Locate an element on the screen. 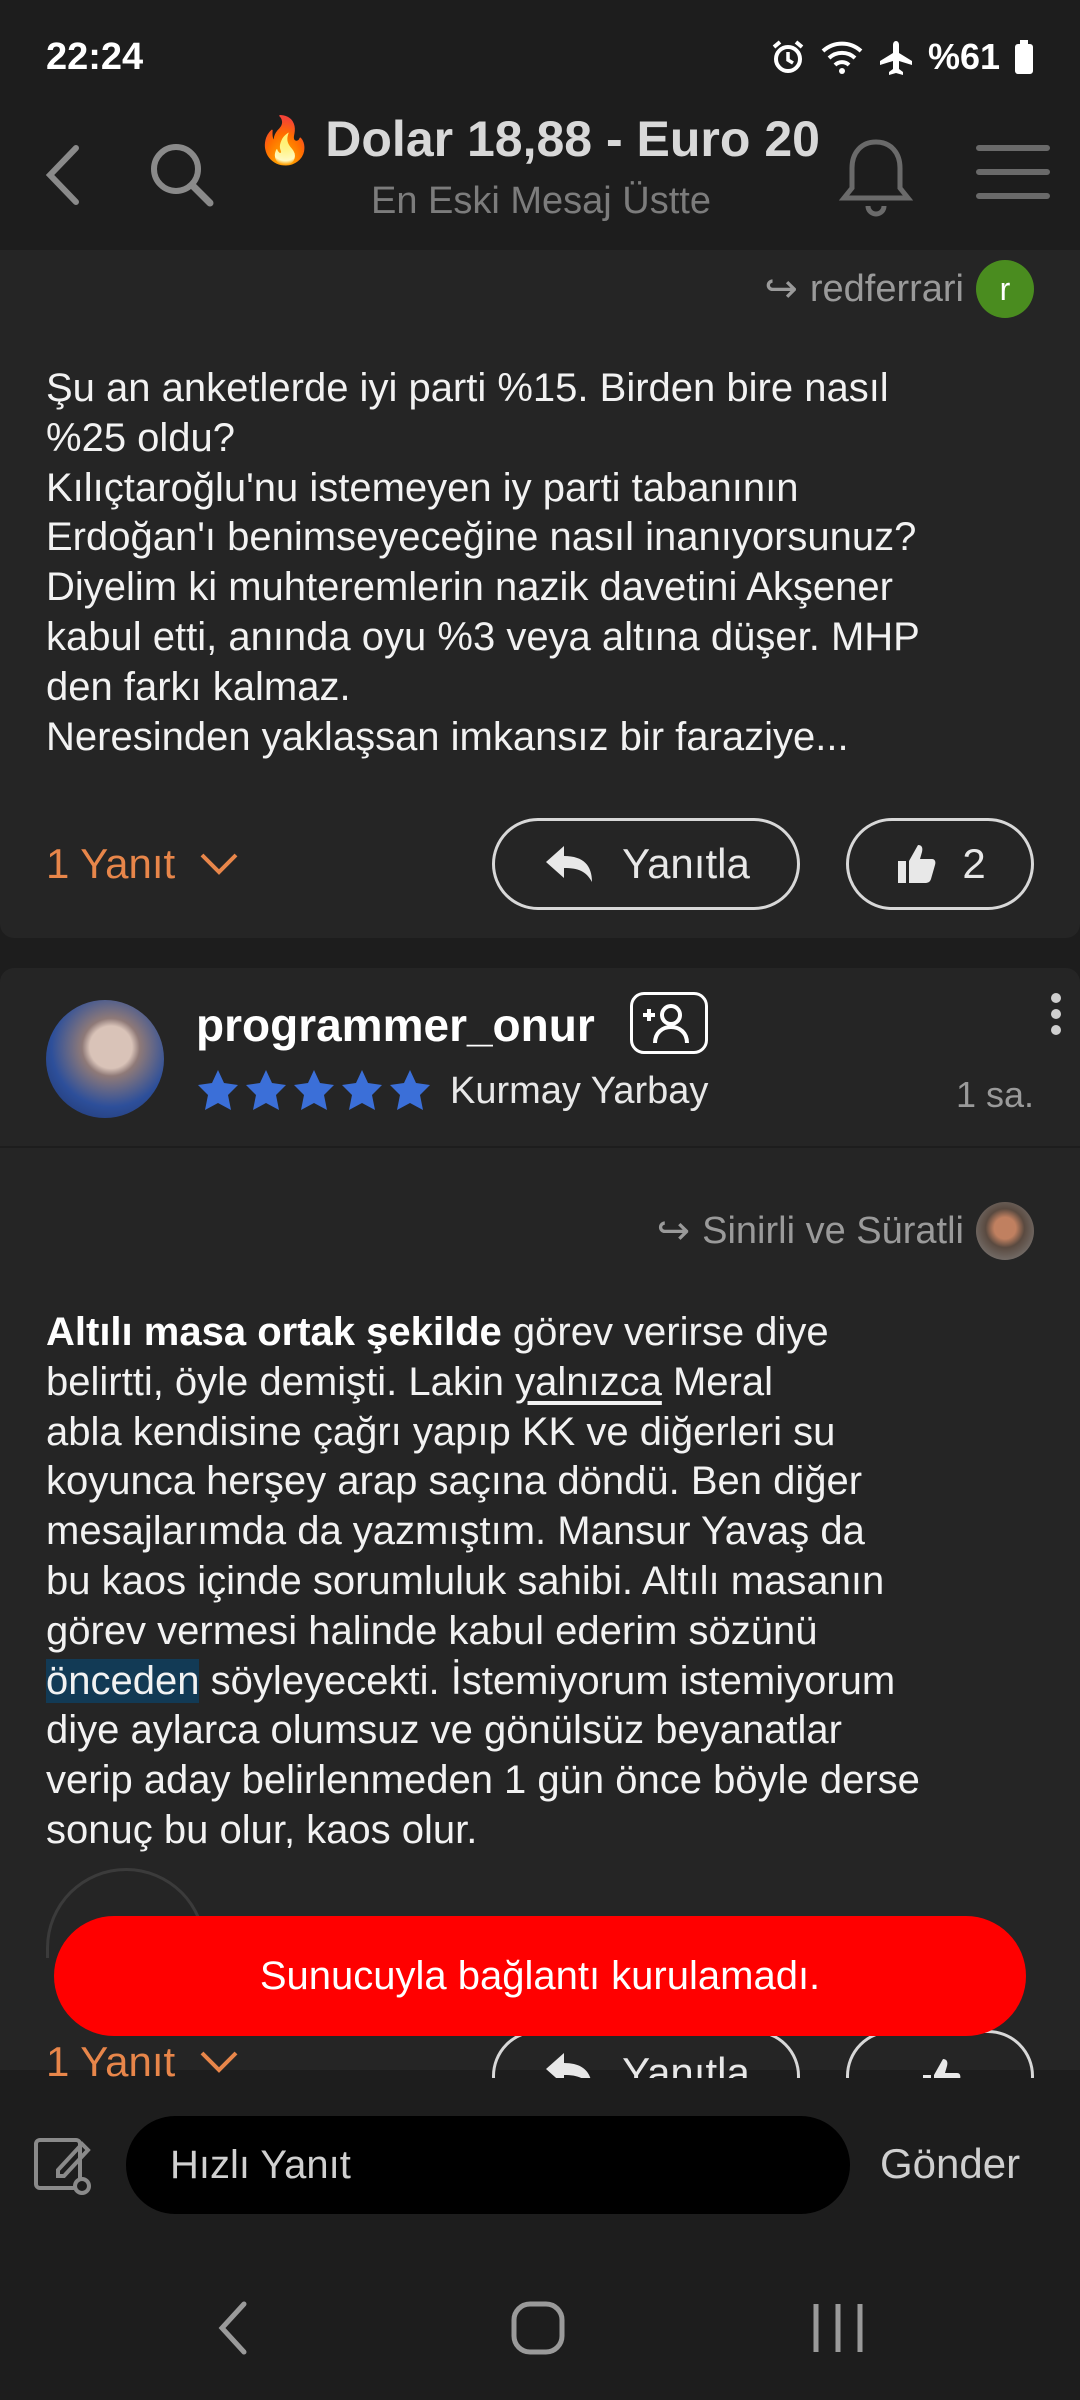 This screenshot has width=1080, height=2400. nav-home-icon is located at coordinates (538, 2328).